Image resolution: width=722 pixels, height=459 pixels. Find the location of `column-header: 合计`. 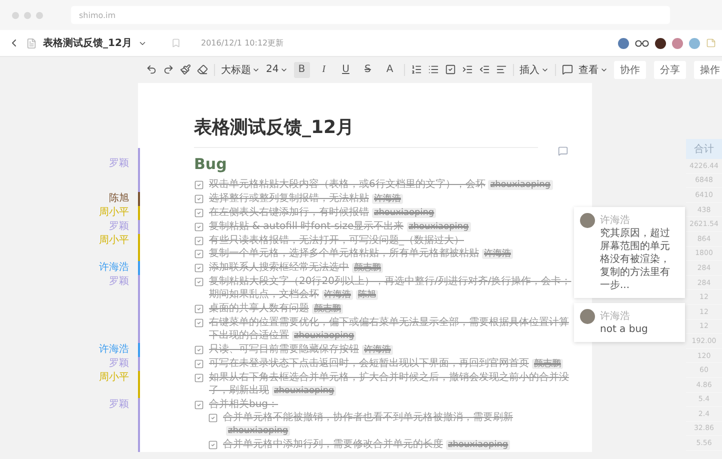

column-header: 合计 is located at coordinates (704, 149).